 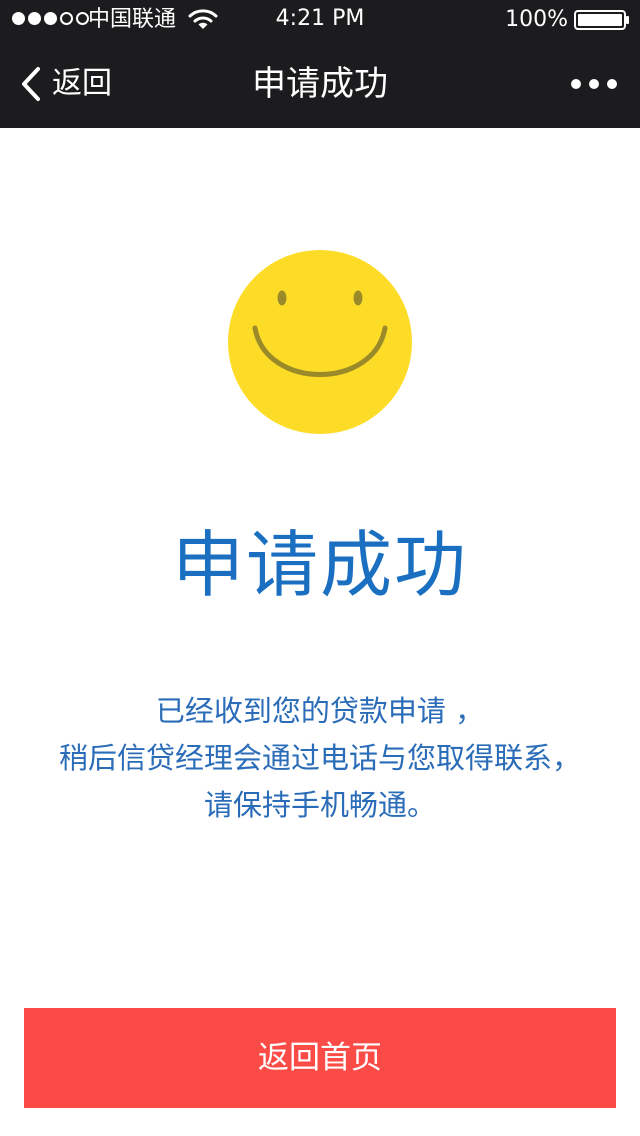 What do you see at coordinates (31, 84) in the screenshot?
I see `chevron-left-icon` at bounding box center [31, 84].